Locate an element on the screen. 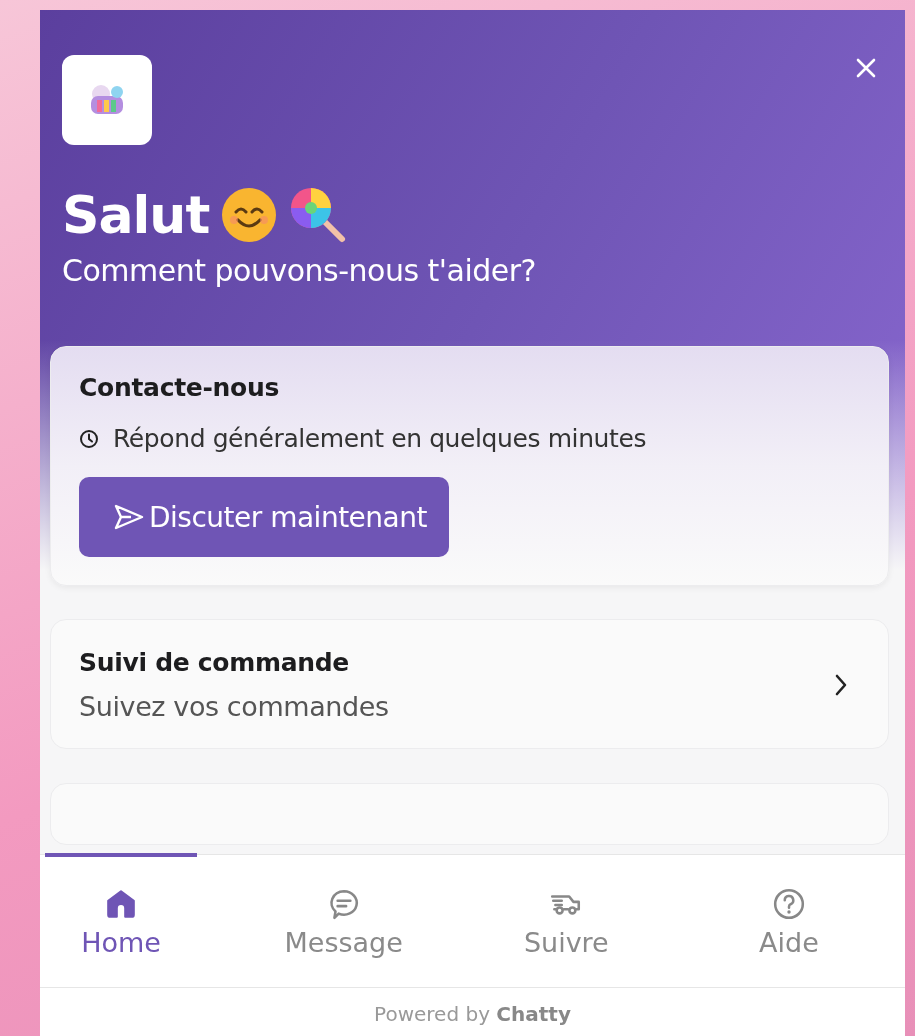  nav-tab: Suivre is located at coordinates (566, 920).